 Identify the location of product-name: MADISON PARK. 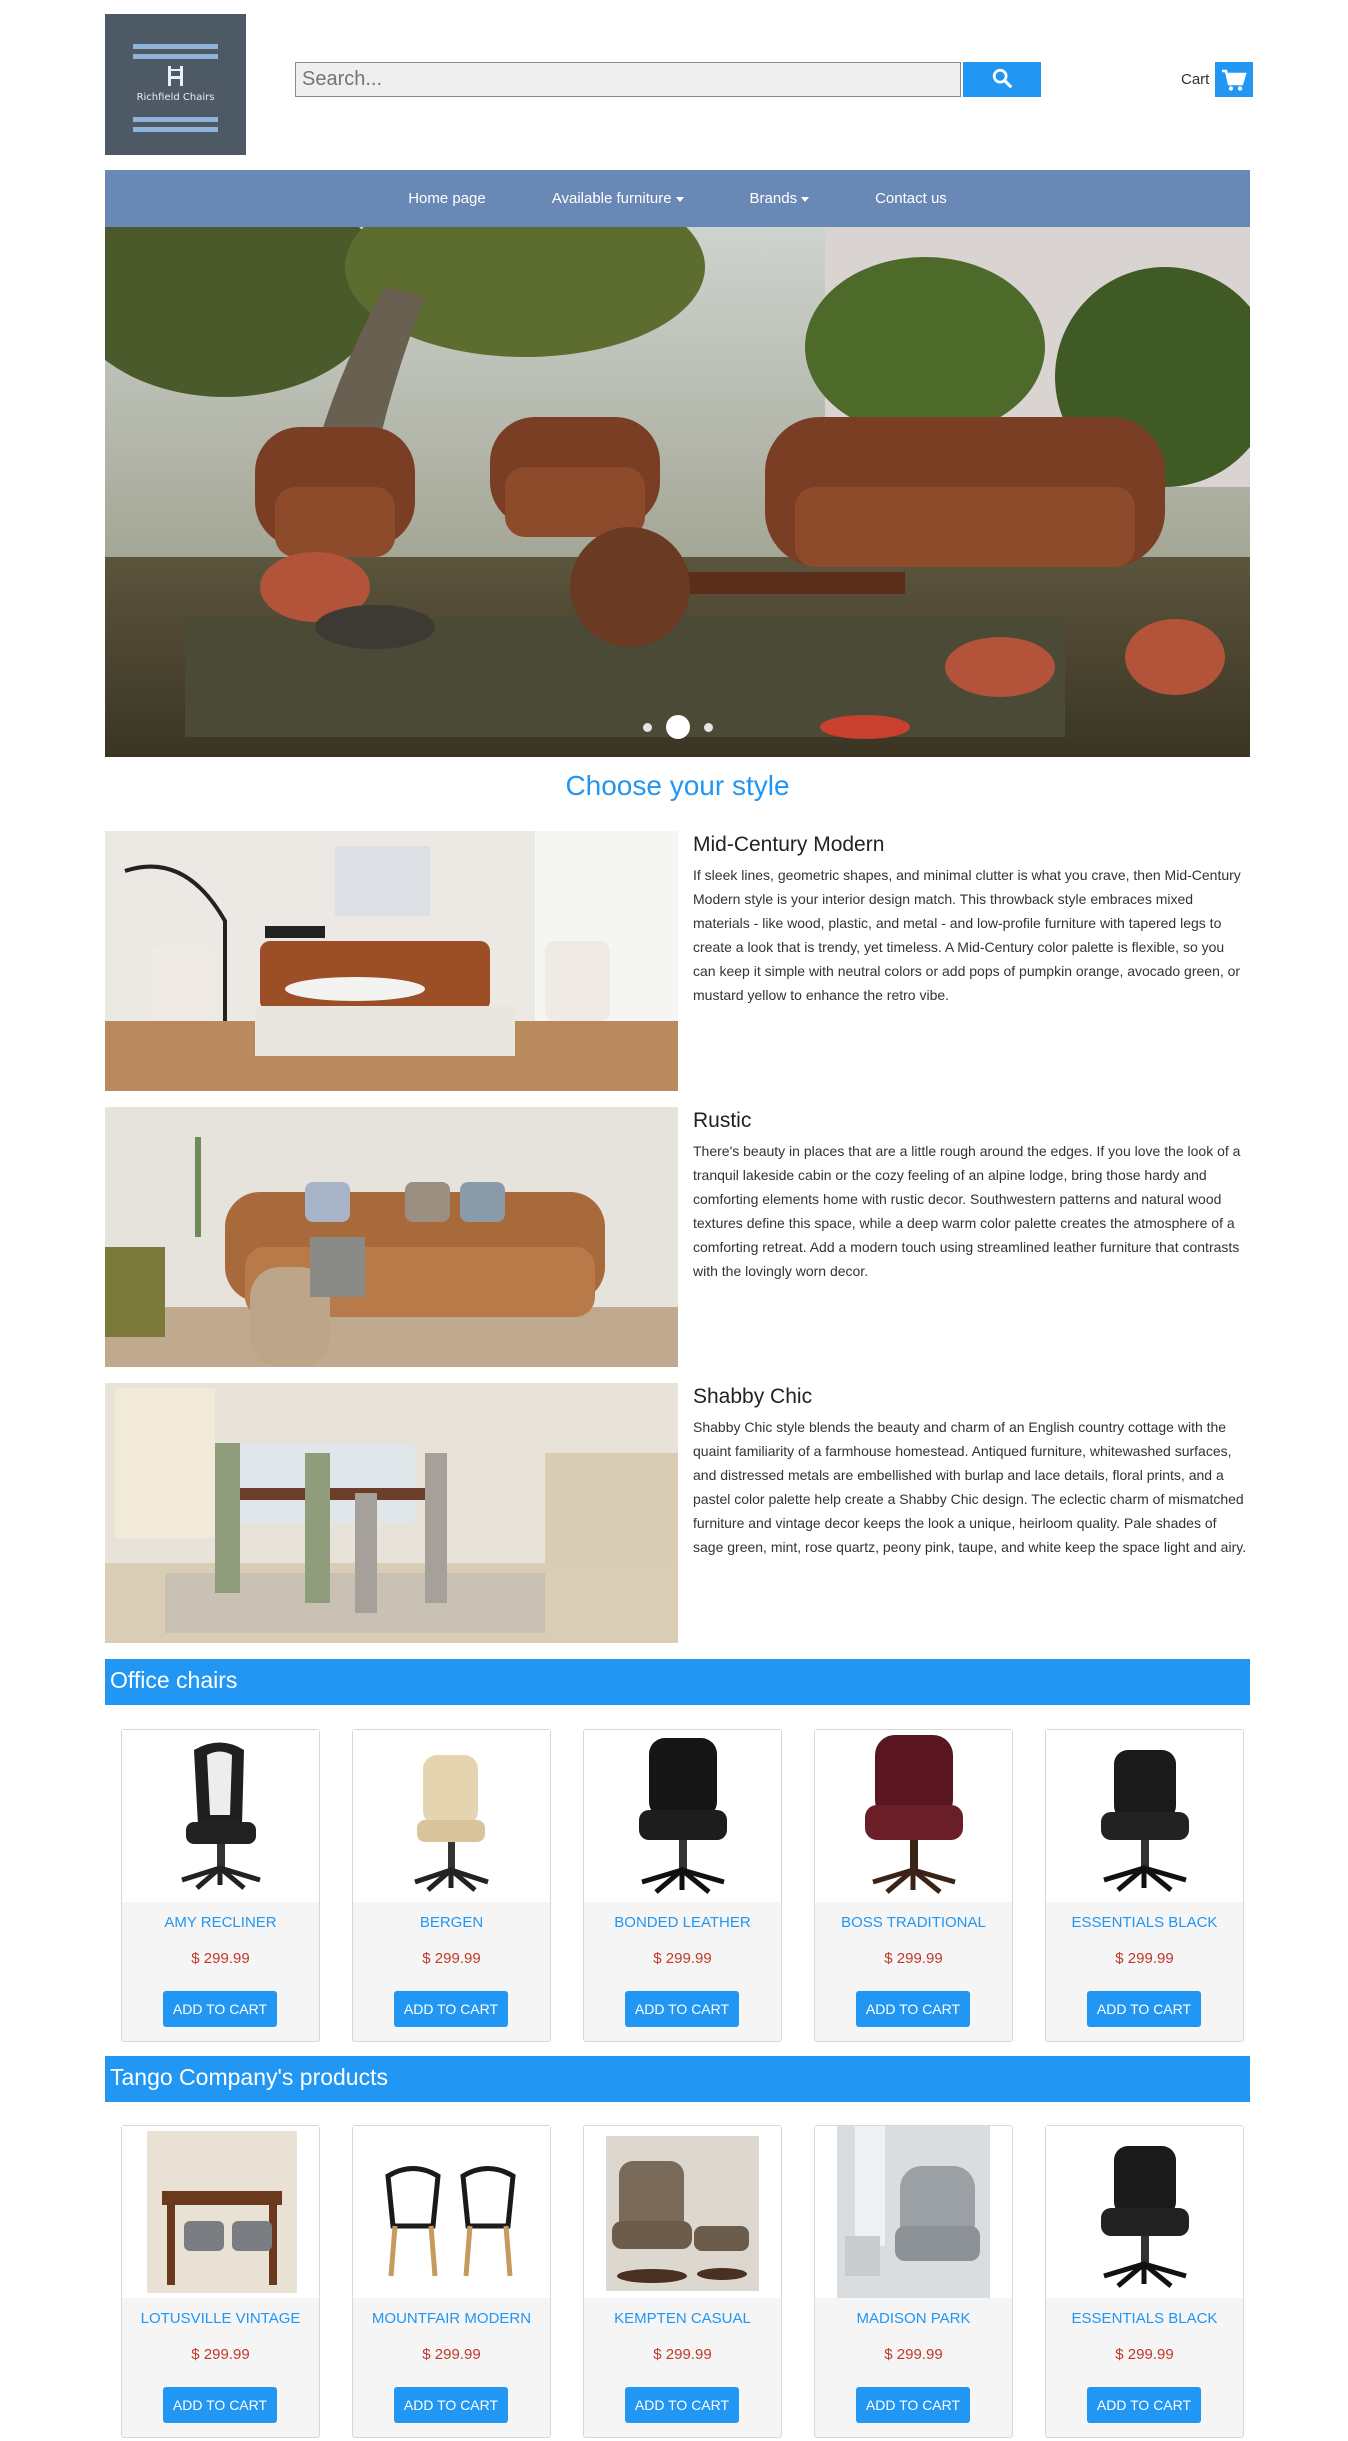
(913, 2318).